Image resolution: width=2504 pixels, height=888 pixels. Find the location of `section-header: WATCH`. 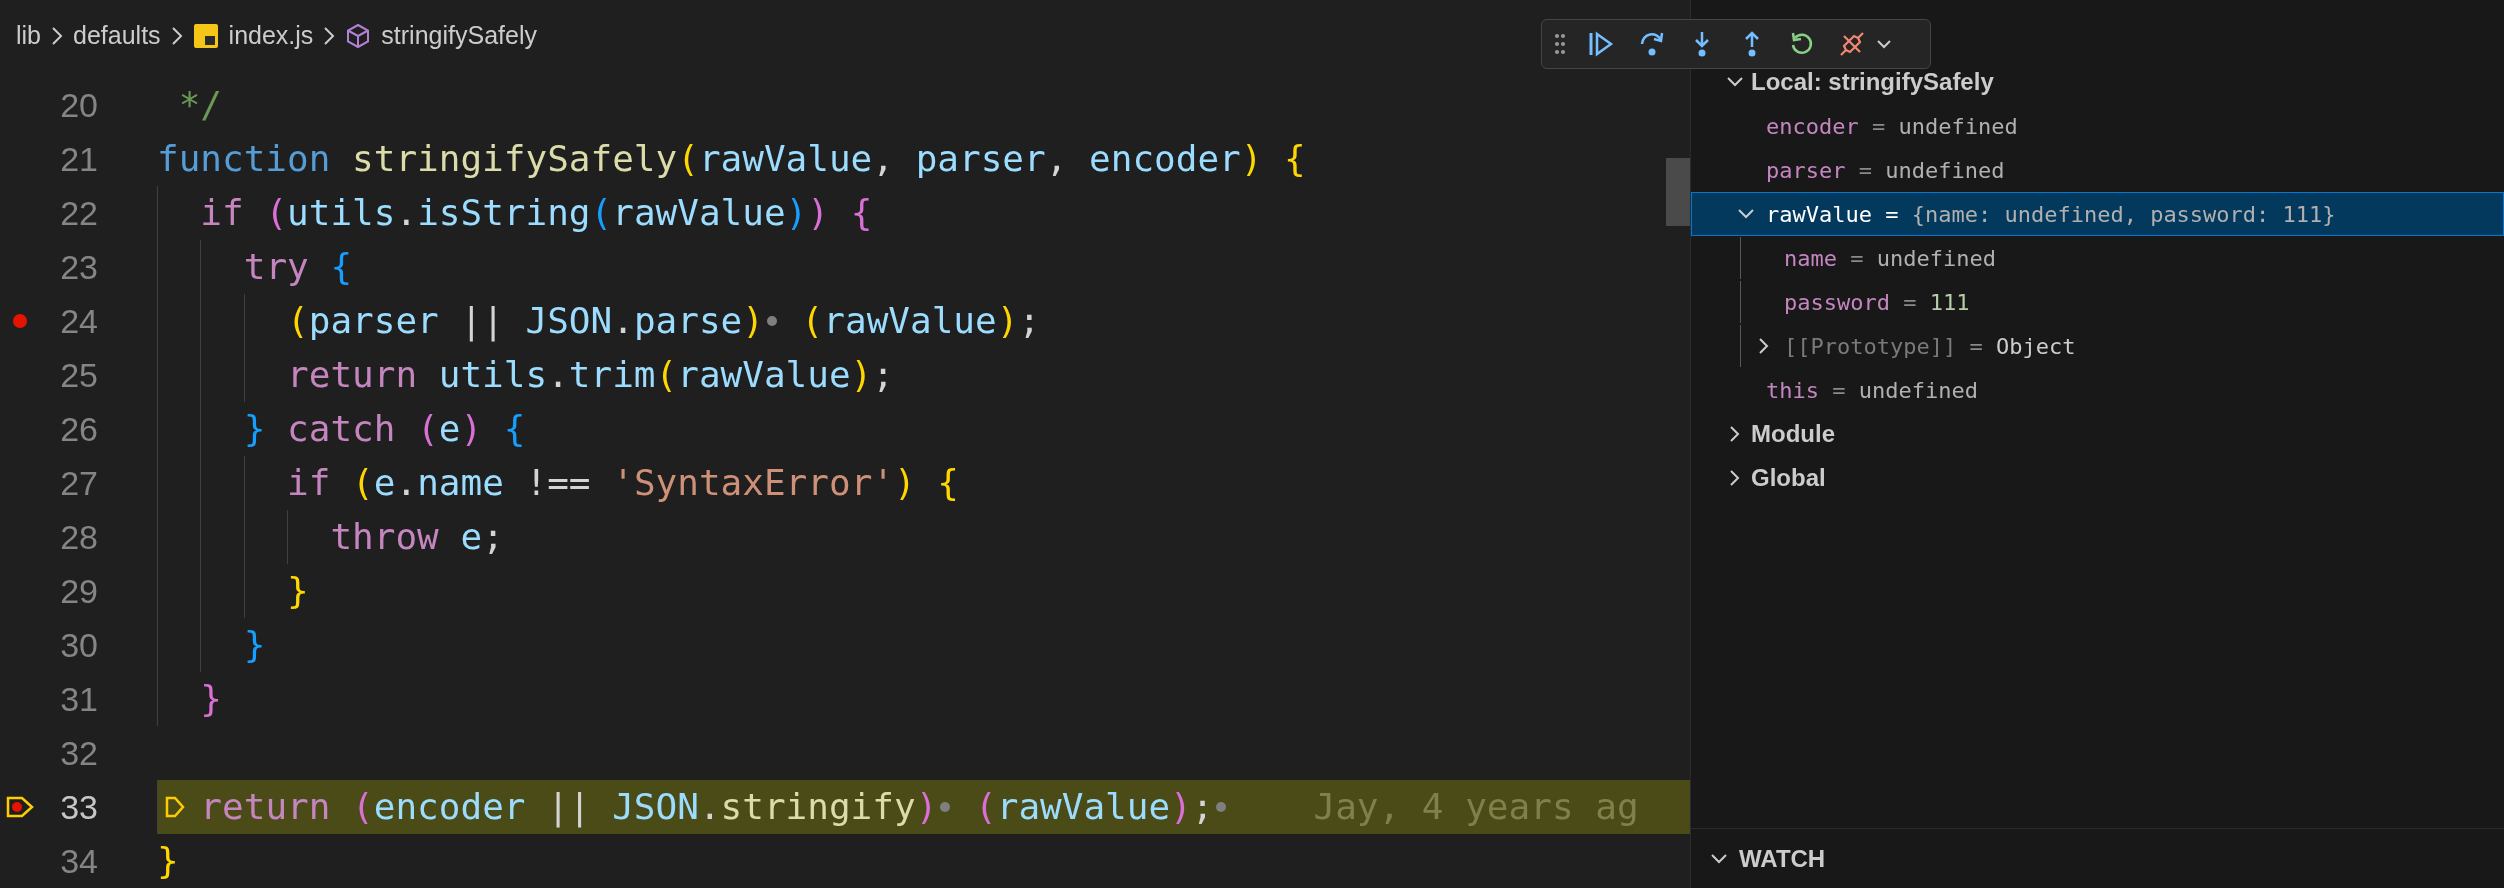

section-header: WATCH is located at coordinates (1782, 858).